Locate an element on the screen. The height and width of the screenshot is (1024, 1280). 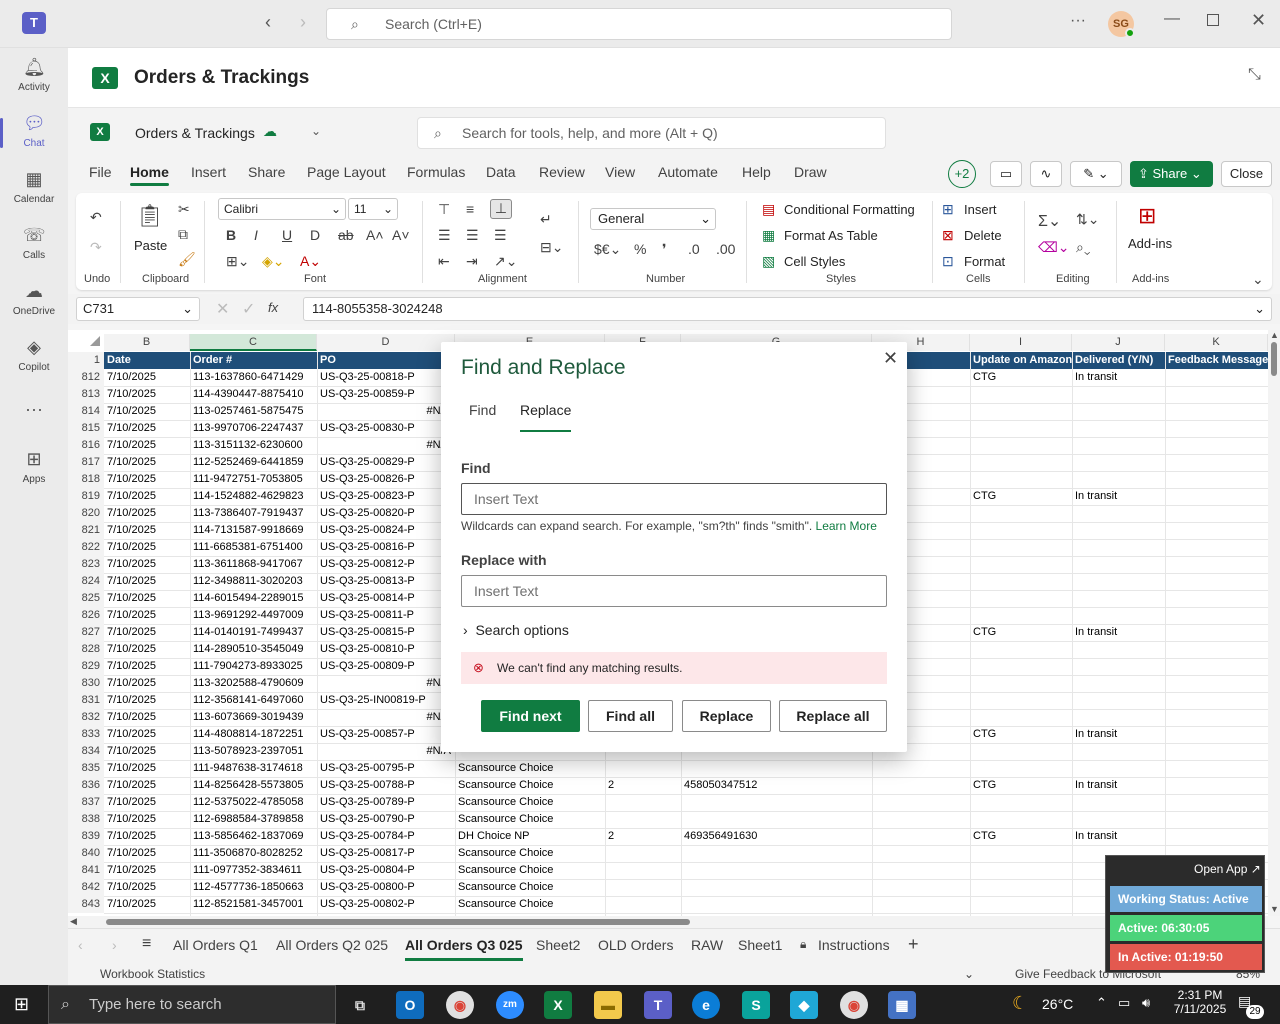
cell-po: US-Q3-25-00814-P is located at coordinates (386, 598).